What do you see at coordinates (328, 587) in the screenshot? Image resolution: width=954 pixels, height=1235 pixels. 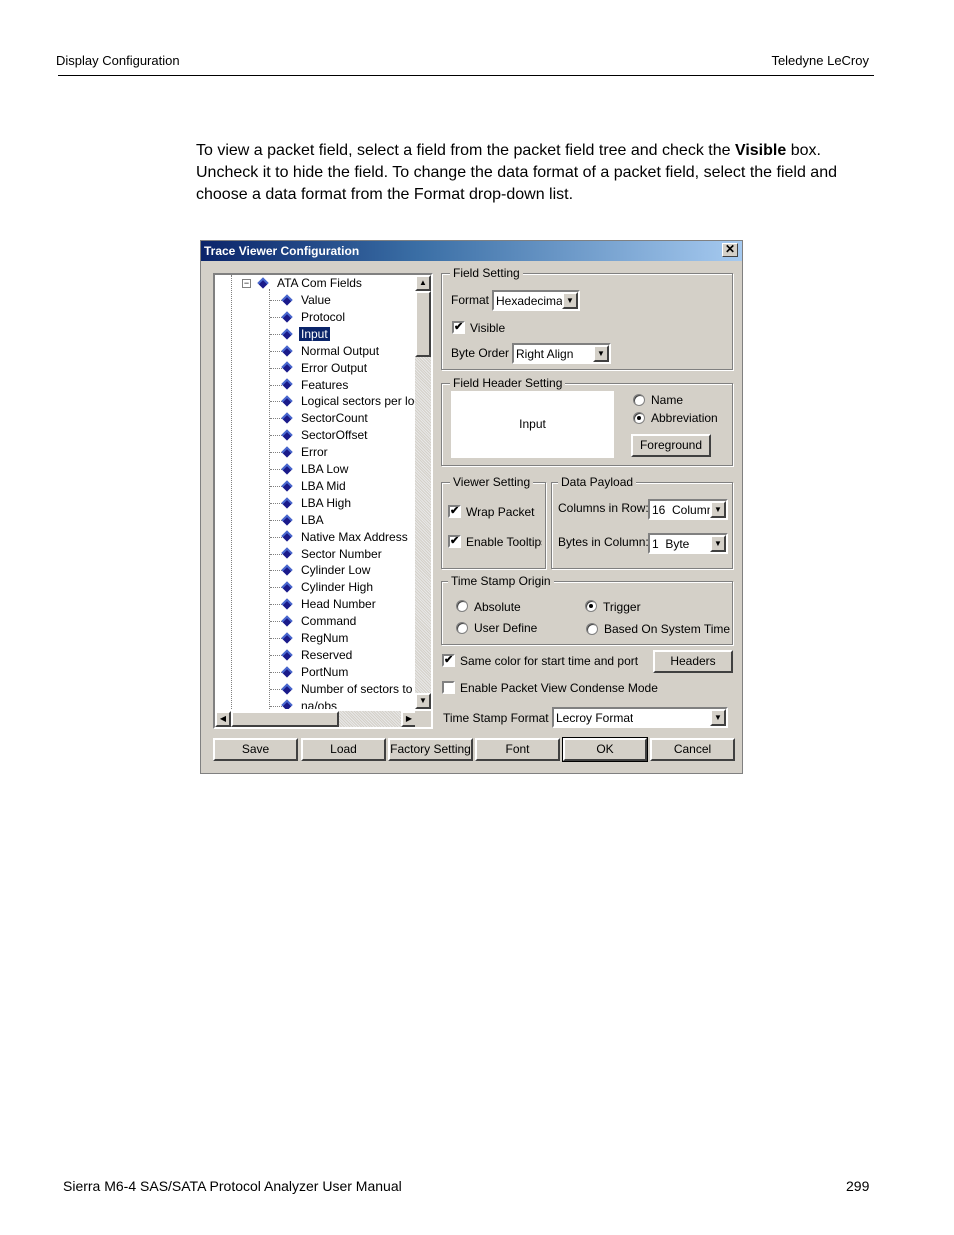 I see `tree-item: Cylinder High` at bounding box center [328, 587].